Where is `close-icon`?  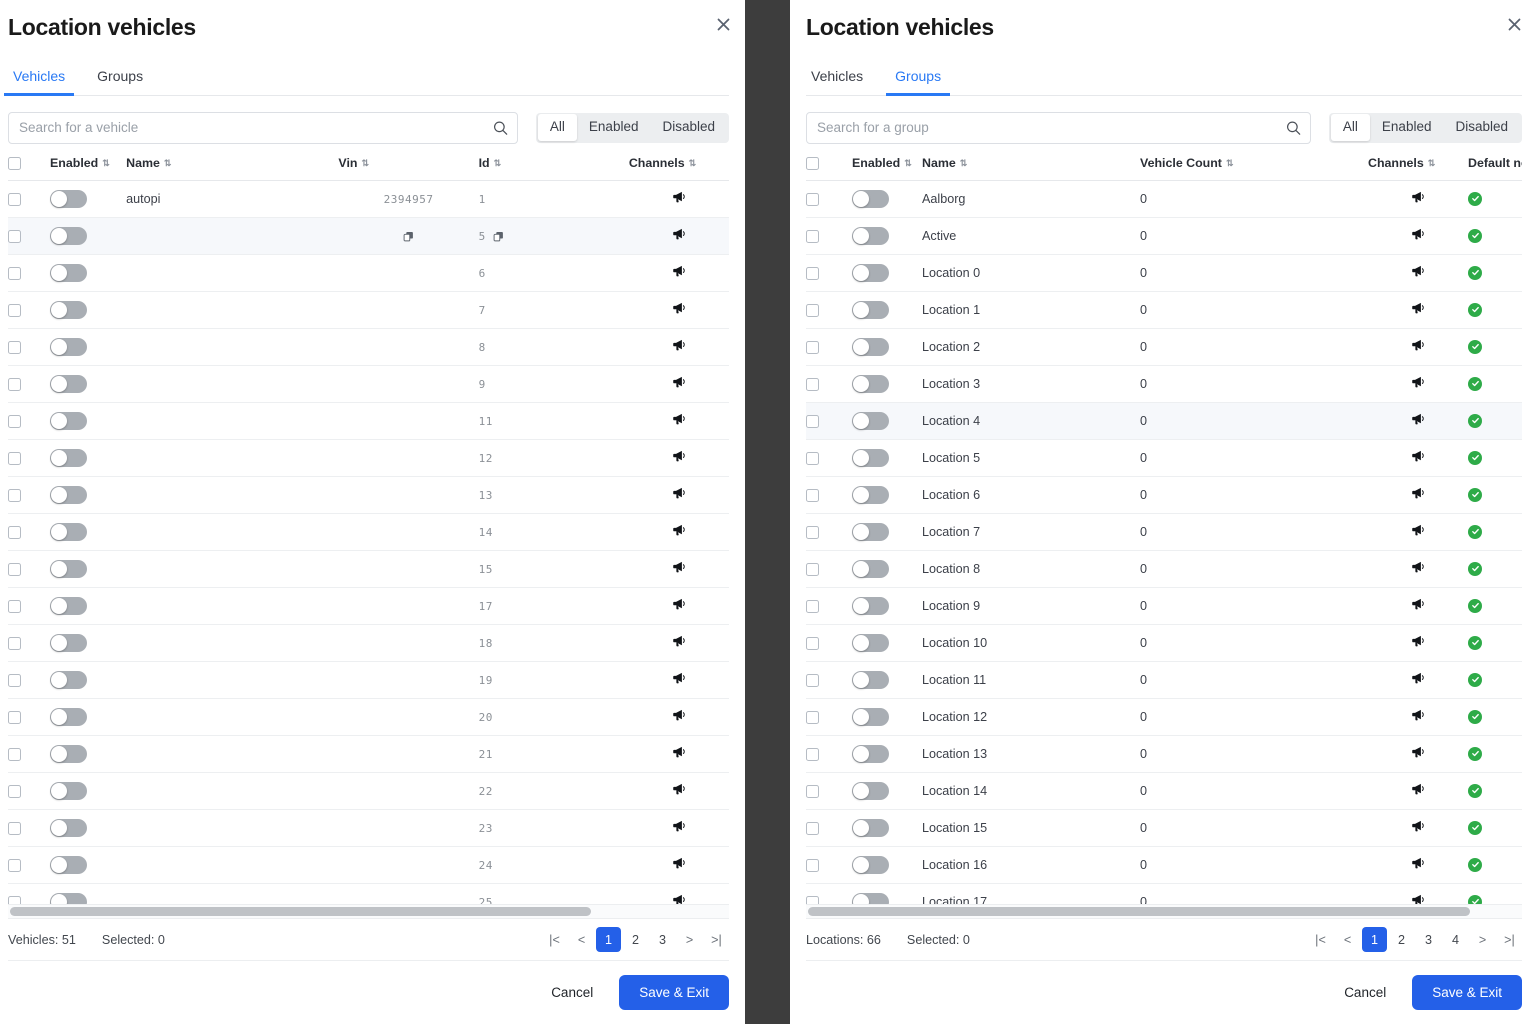 close-icon is located at coordinates (1514, 24).